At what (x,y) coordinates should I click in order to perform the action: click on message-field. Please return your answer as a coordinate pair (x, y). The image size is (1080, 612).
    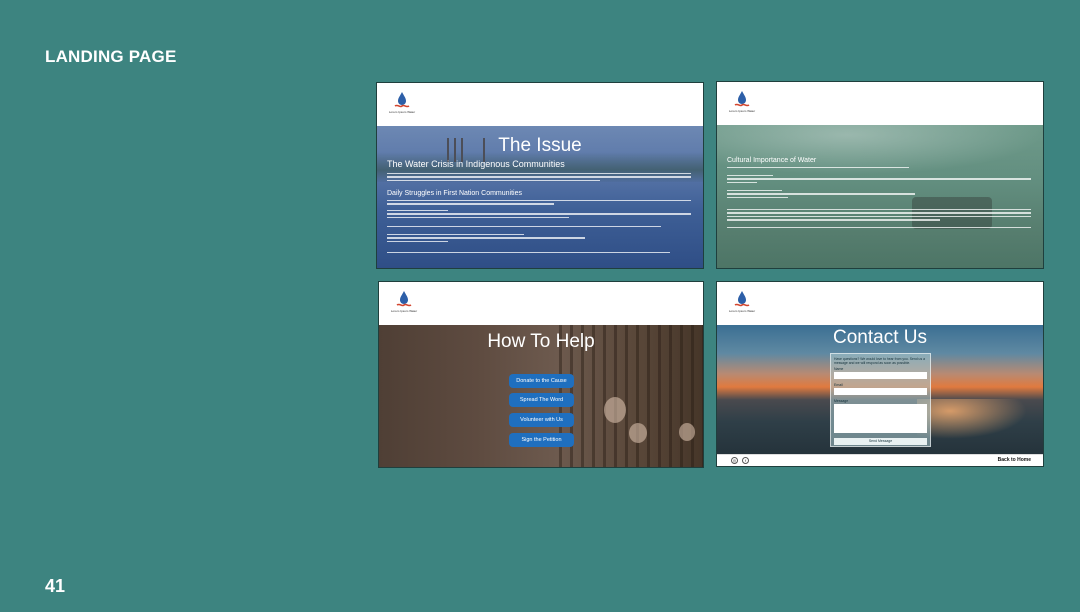
    Looking at the image, I should click on (880, 418).